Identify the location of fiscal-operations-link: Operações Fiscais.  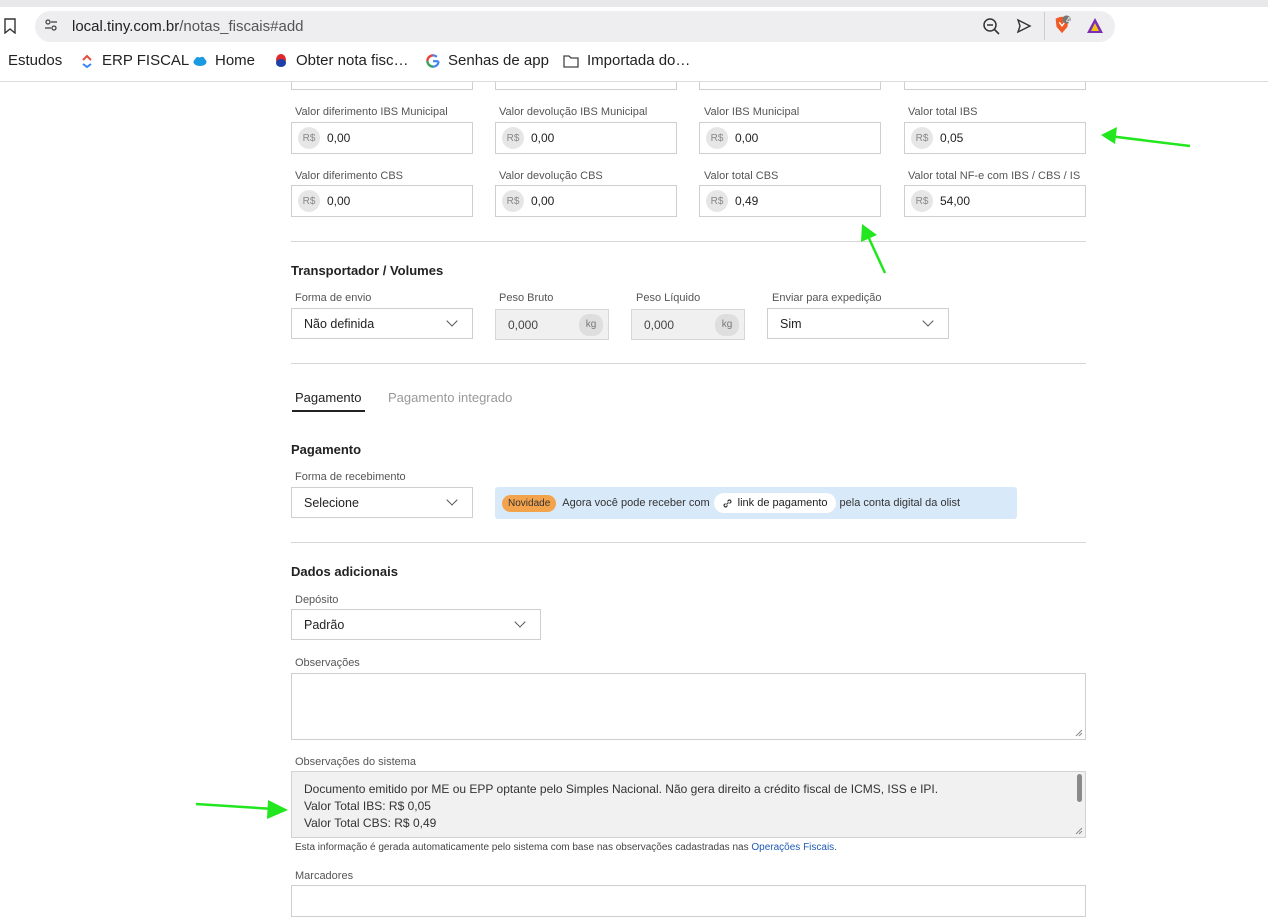
(792, 847).